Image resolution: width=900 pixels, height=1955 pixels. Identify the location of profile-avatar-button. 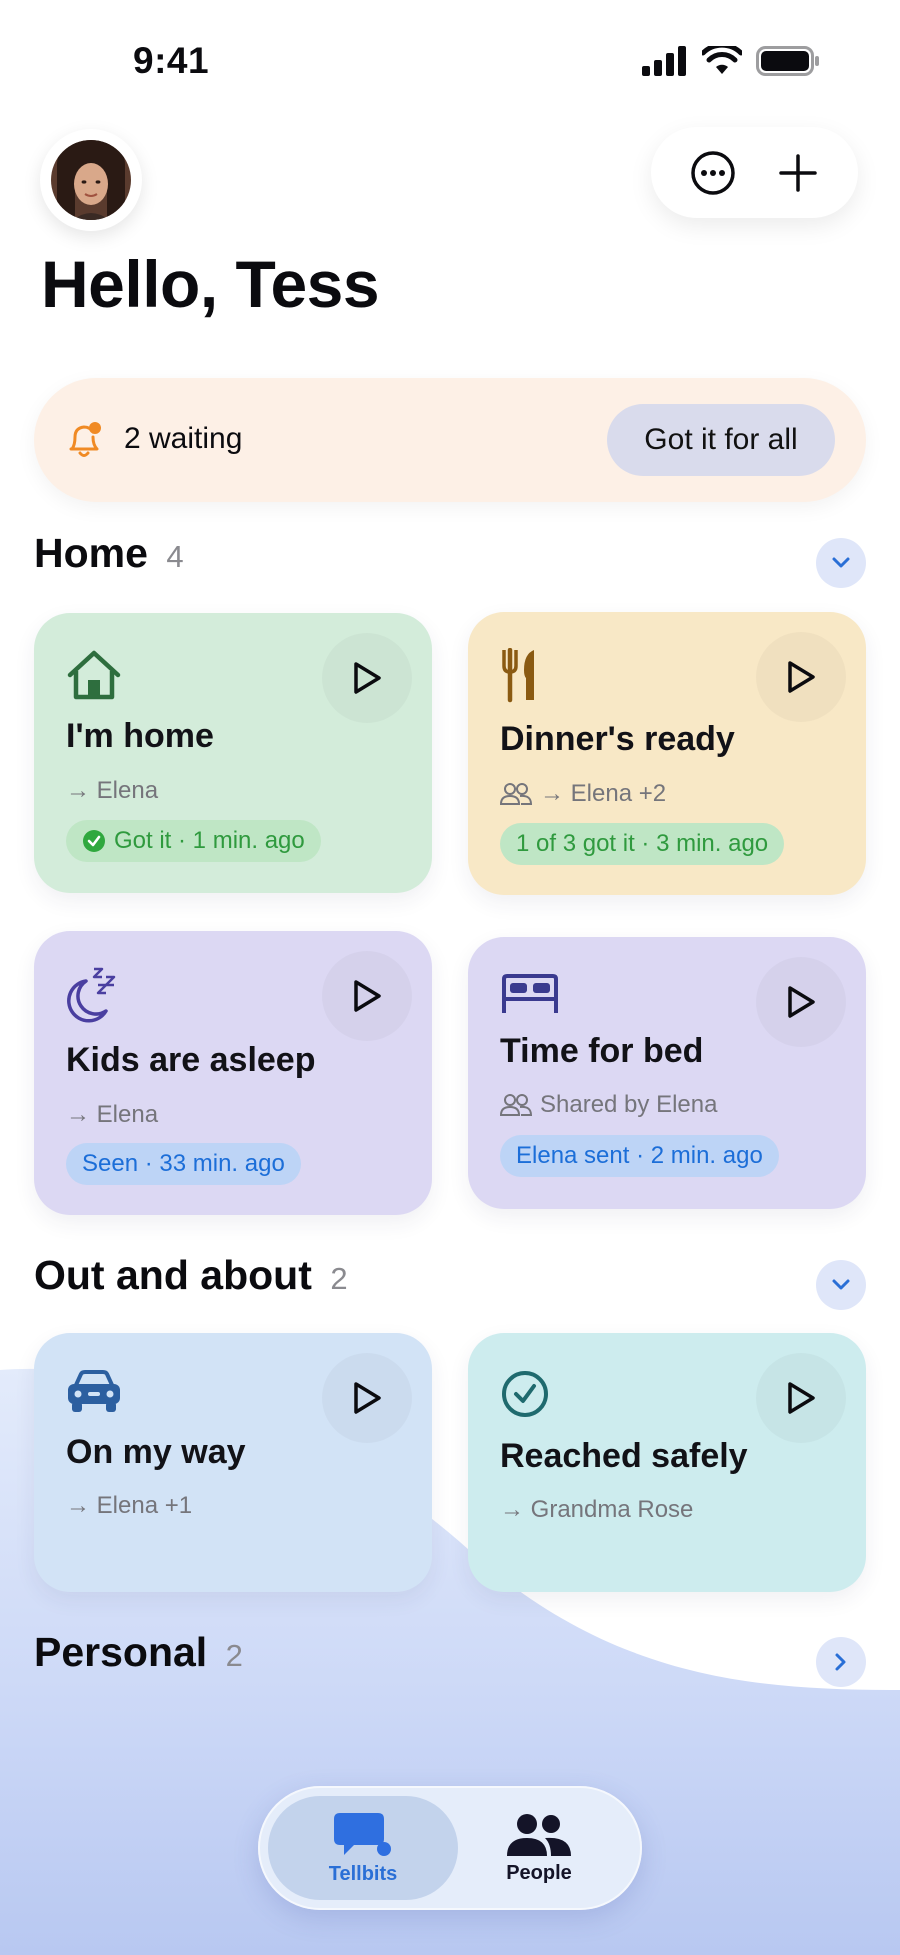
(91, 180).